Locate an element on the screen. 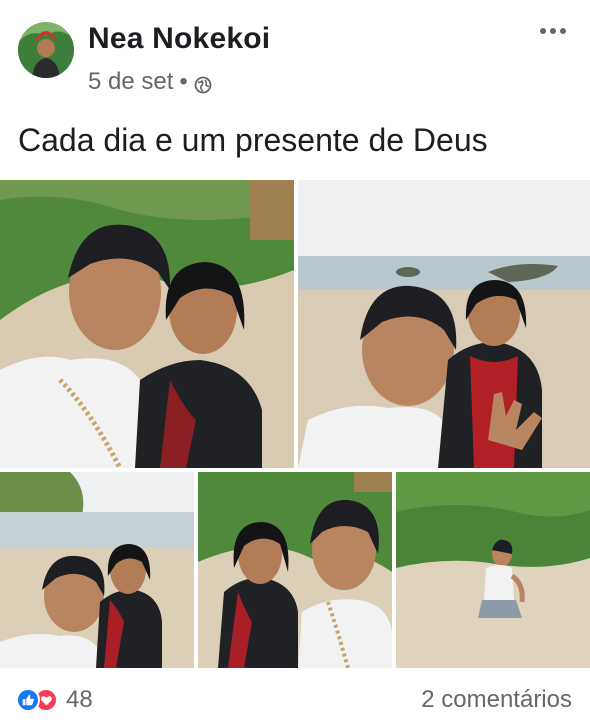 This screenshot has height=726, width=590. like-icon is located at coordinates (28, 700).